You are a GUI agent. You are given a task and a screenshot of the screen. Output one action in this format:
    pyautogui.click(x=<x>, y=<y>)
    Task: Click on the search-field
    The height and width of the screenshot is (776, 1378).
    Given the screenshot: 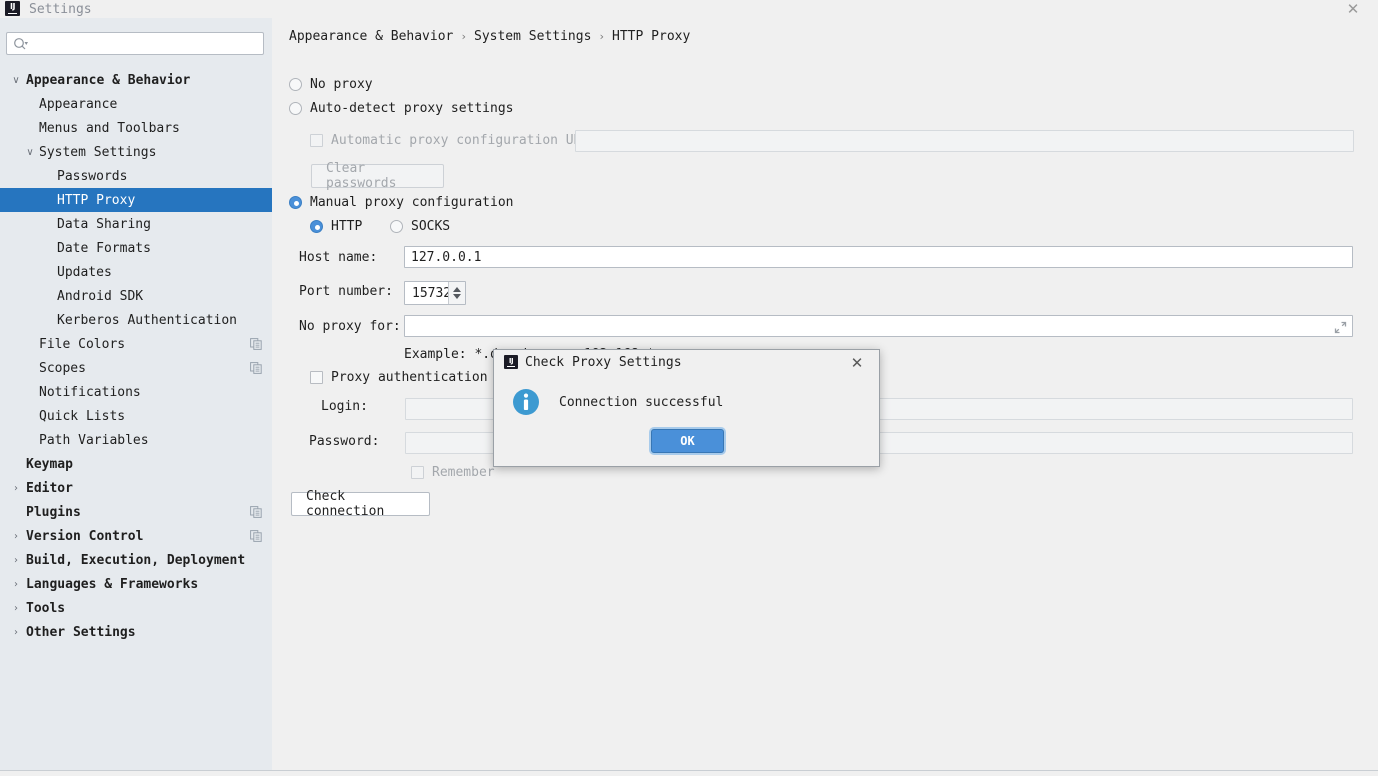 What is the action you would take?
    pyautogui.click(x=135, y=43)
    